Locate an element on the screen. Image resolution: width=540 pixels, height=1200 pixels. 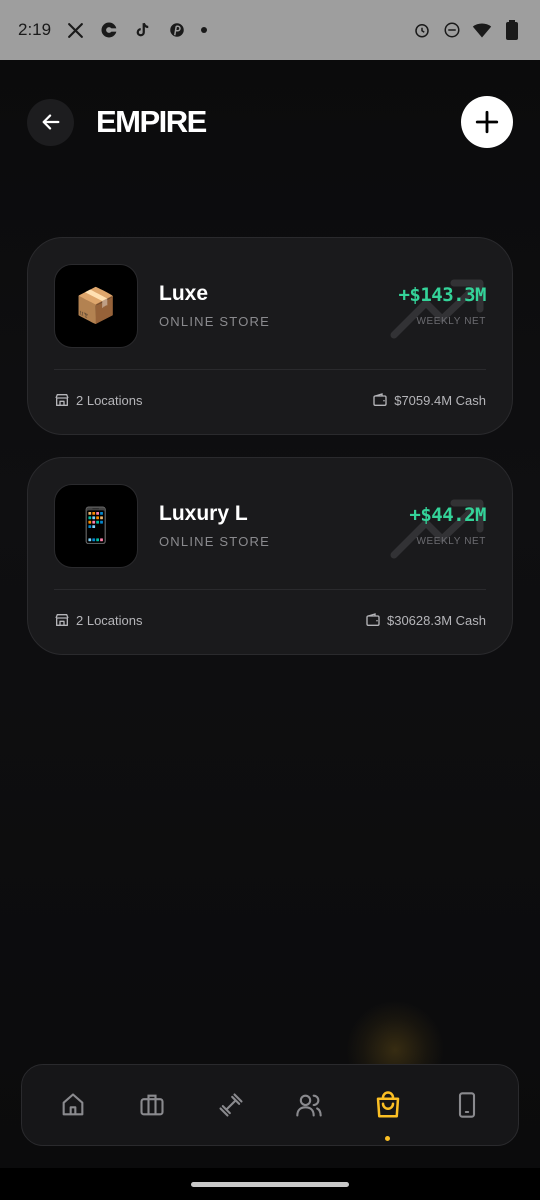
cash-amount: $30628.3M Cash is located at coordinates (436, 620).